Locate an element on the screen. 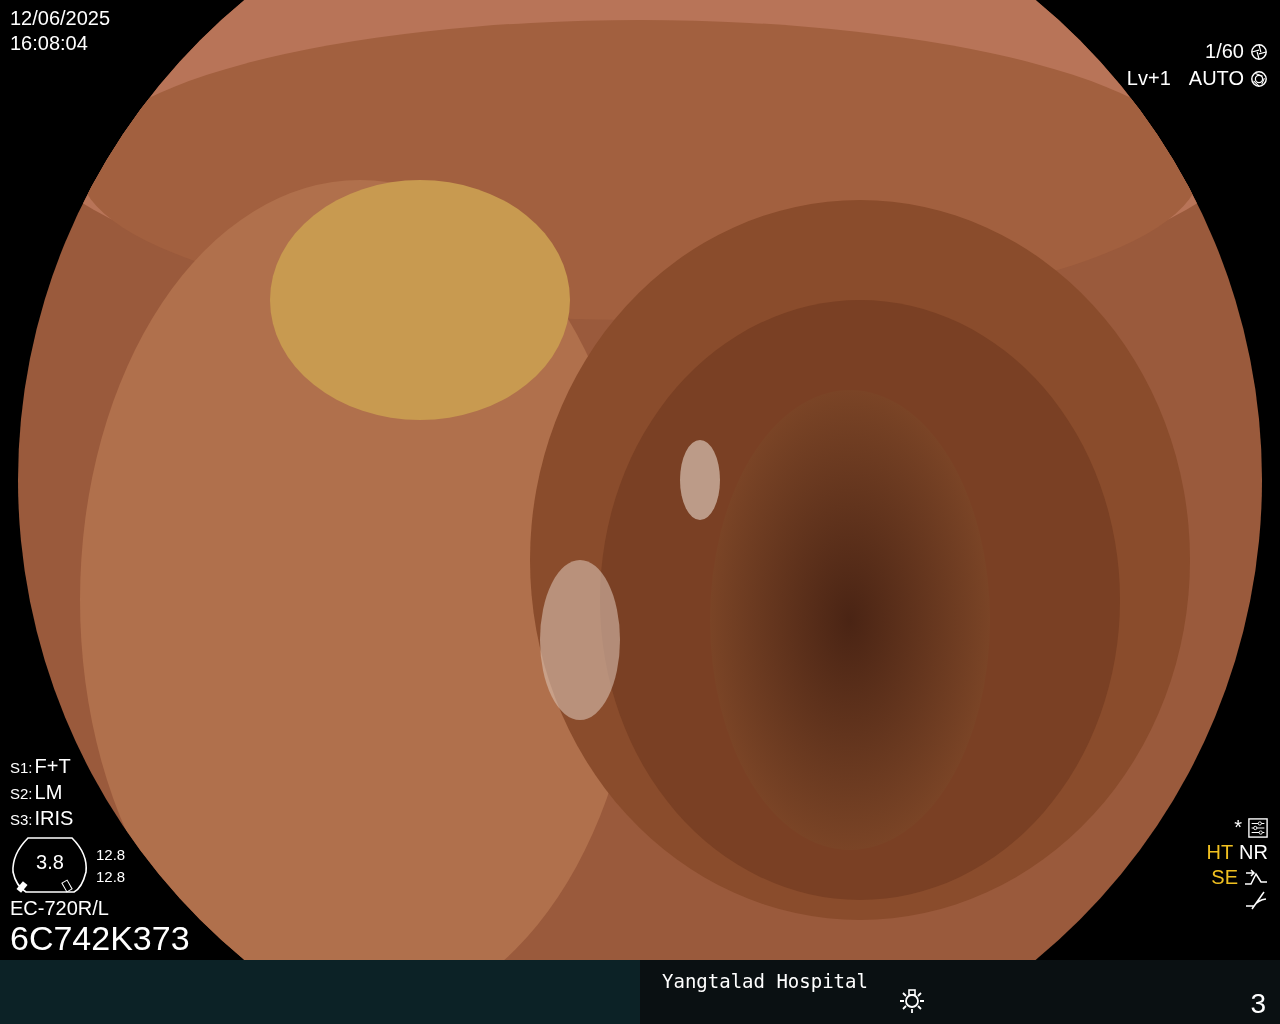  time-text: 16:08:04 is located at coordinates (49, 43).